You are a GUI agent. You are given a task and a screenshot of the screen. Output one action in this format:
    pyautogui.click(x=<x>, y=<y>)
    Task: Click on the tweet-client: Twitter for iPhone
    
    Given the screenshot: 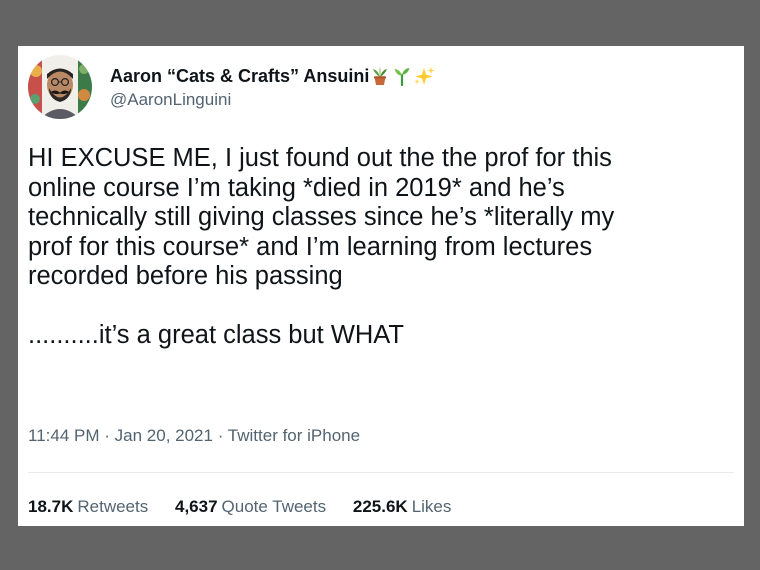 What is the action you would take?
    pyautogui.click(x=294, y=435)
    